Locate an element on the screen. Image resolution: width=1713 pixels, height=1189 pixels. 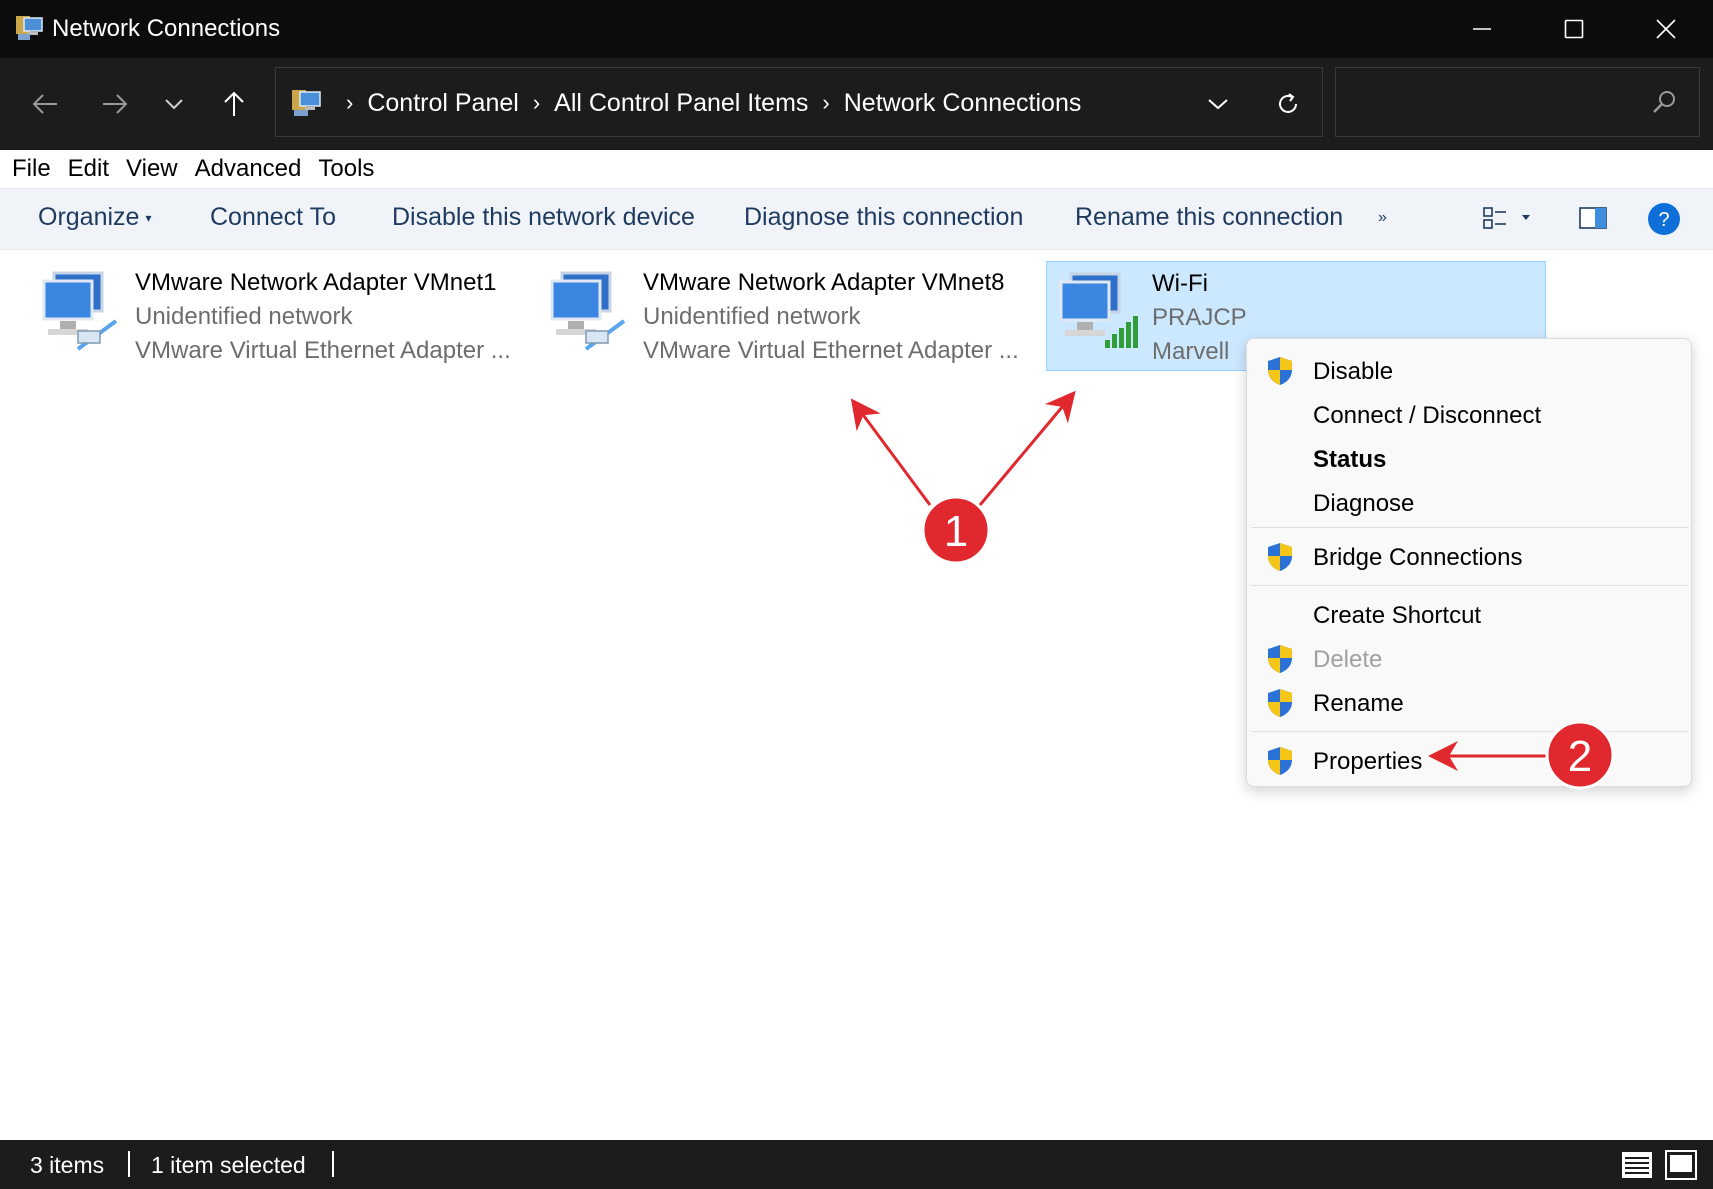
more-commands-button: » is located at coordinates (1382, 218).